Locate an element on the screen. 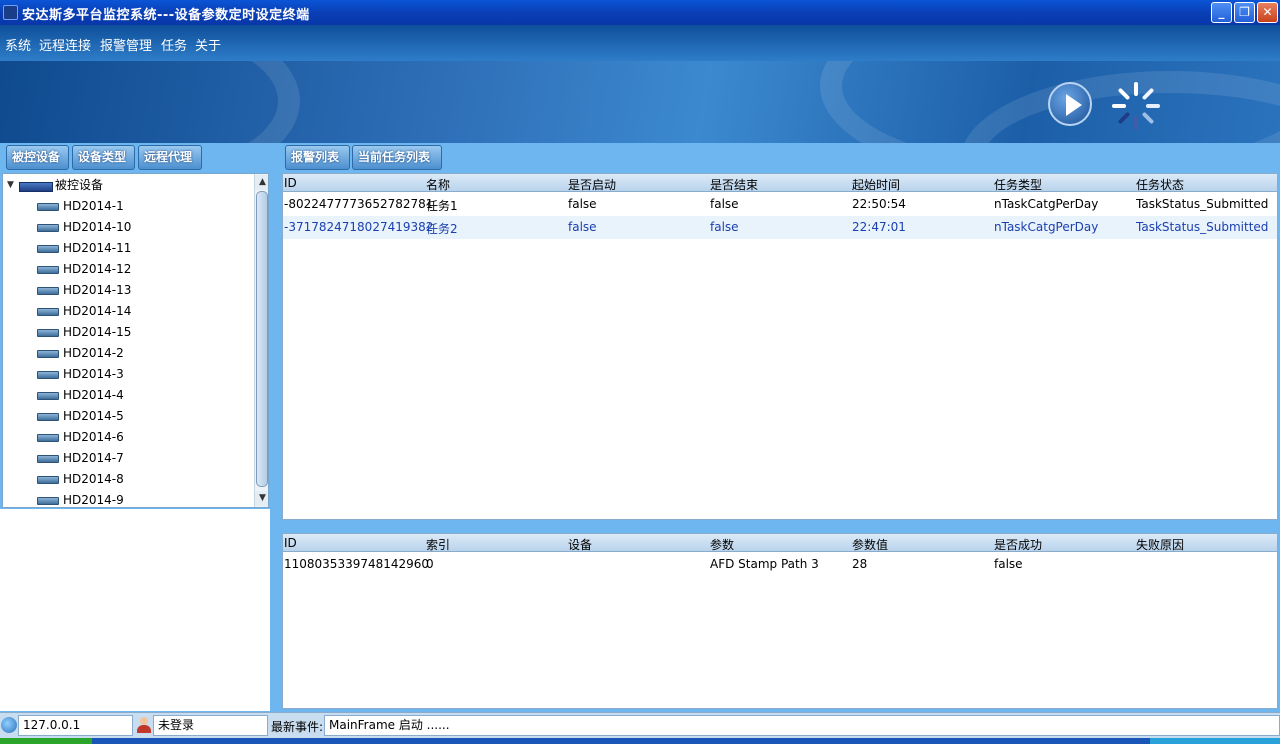 The image size is (1280, 744). title-bar: 安达斯多平台监控系统---设备参数定时设定终端 _ ❐ ✕ is located at coordinates (640, 12).